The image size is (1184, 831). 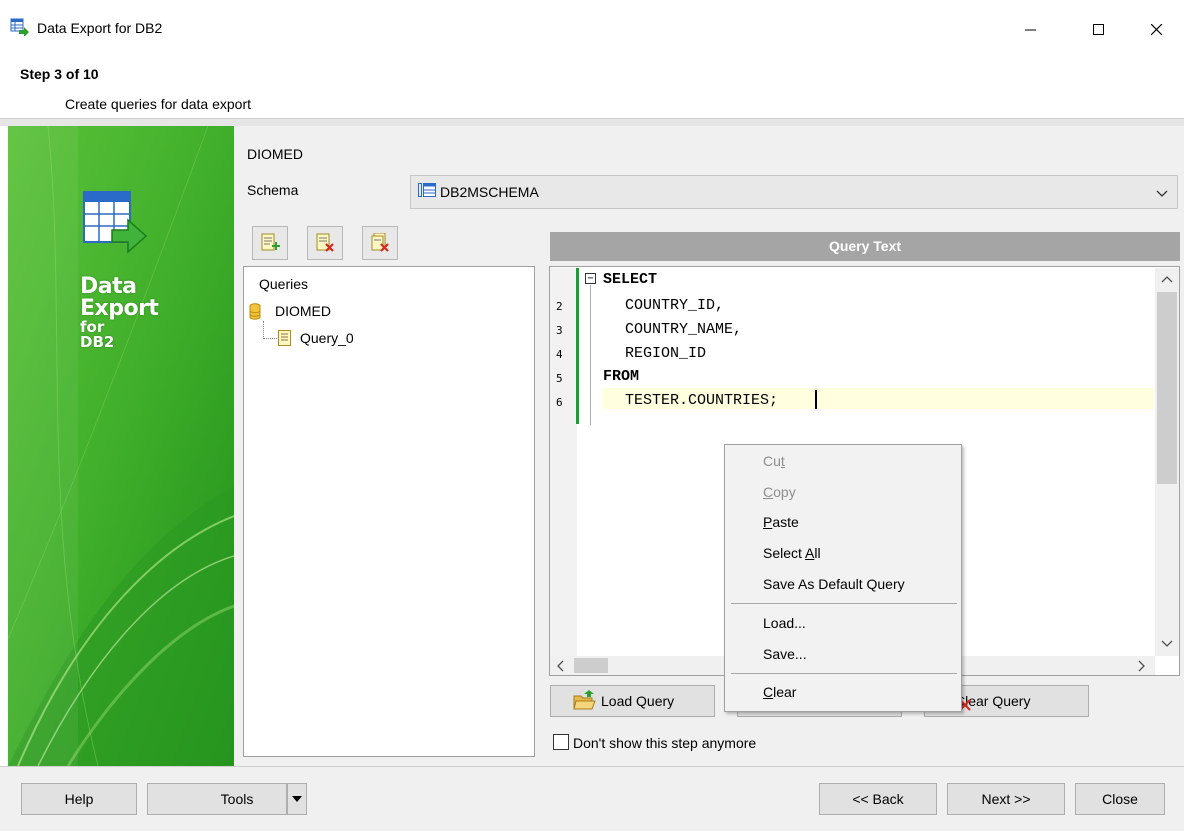 I want to click on code-line: REGION_ID, so click(x=657, y=353).